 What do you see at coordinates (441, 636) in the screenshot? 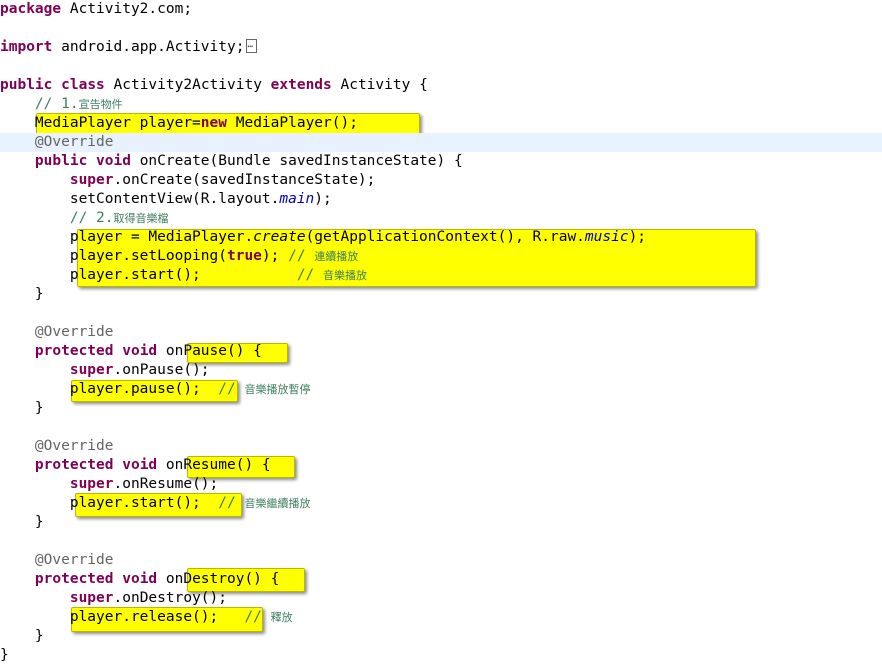
I see `code-line-34: }` at bounding box center [441, 636].